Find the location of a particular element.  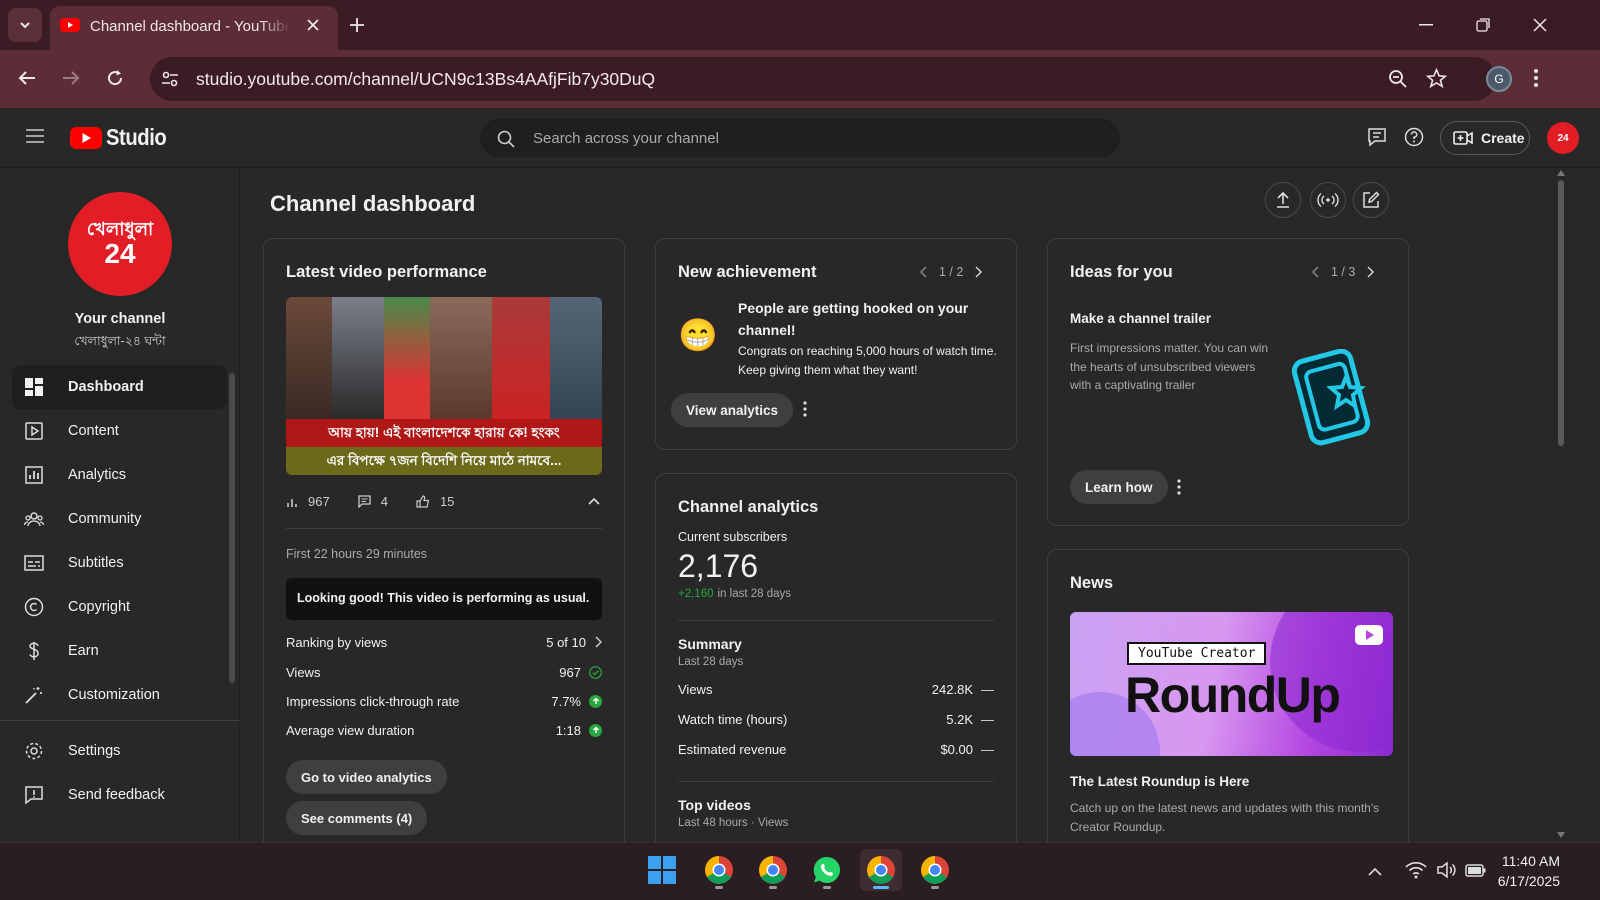

news-headline: The Latest Roundup is Here is located at coordinates (1160, 781).